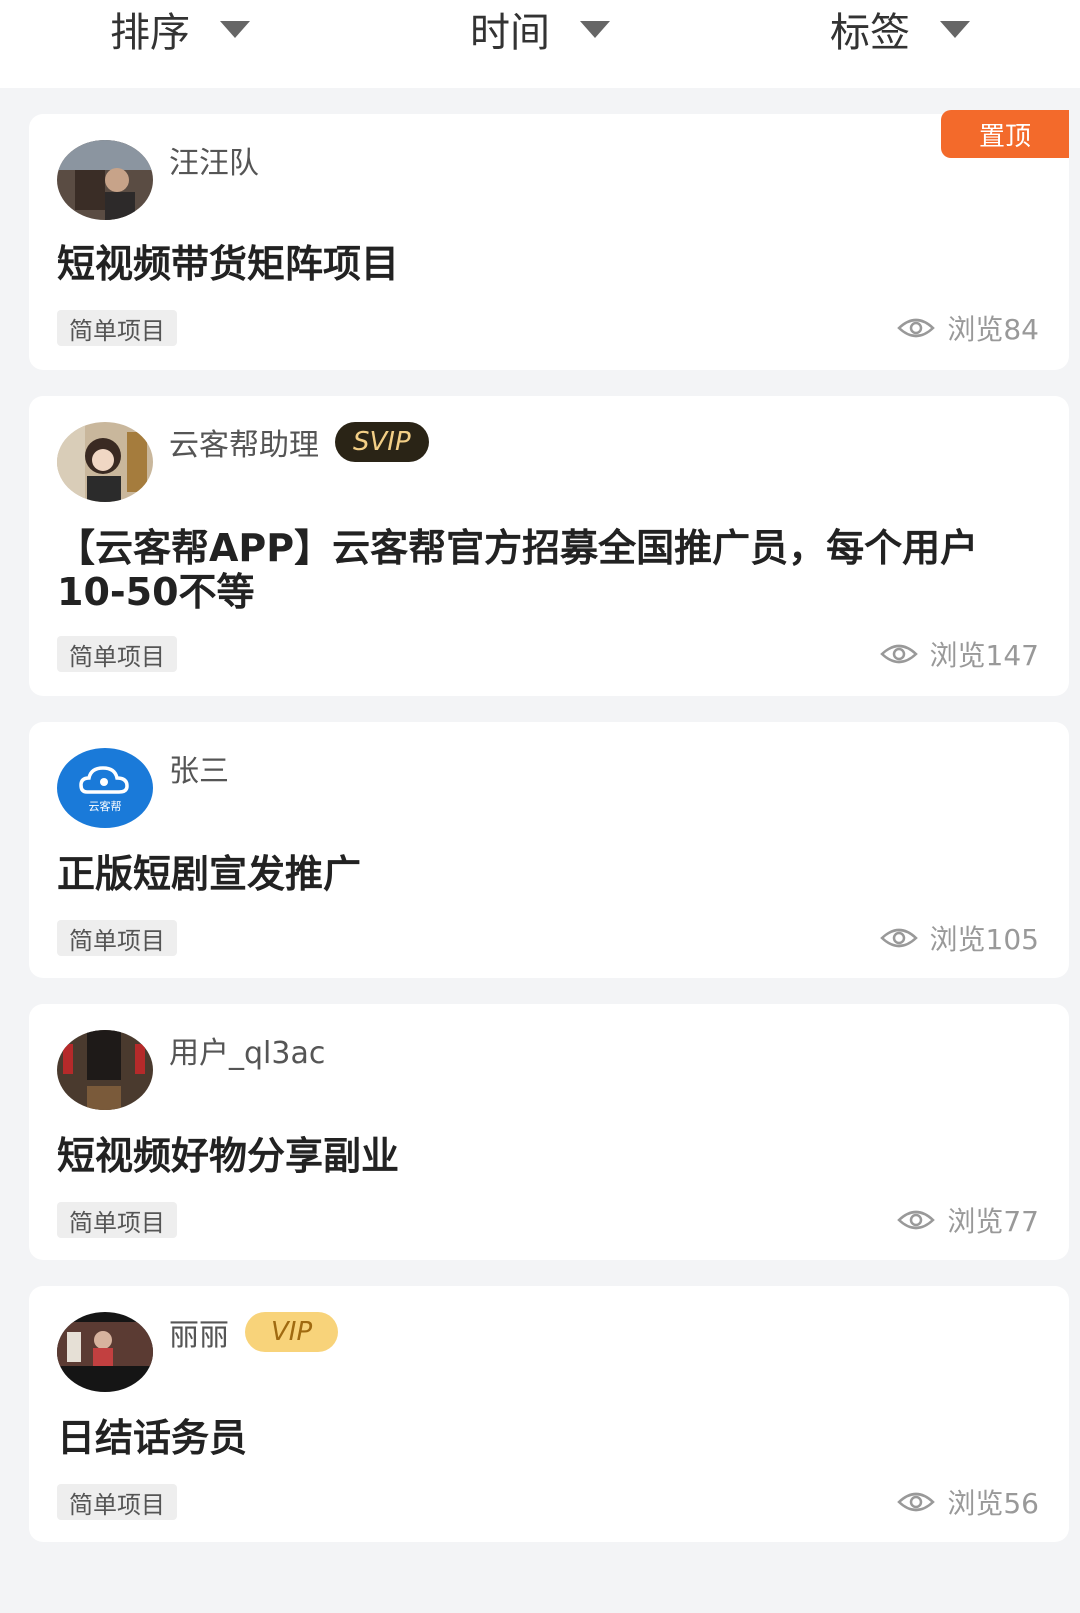  I want to click on author-name: 云客帮助理, so click(244, 442).